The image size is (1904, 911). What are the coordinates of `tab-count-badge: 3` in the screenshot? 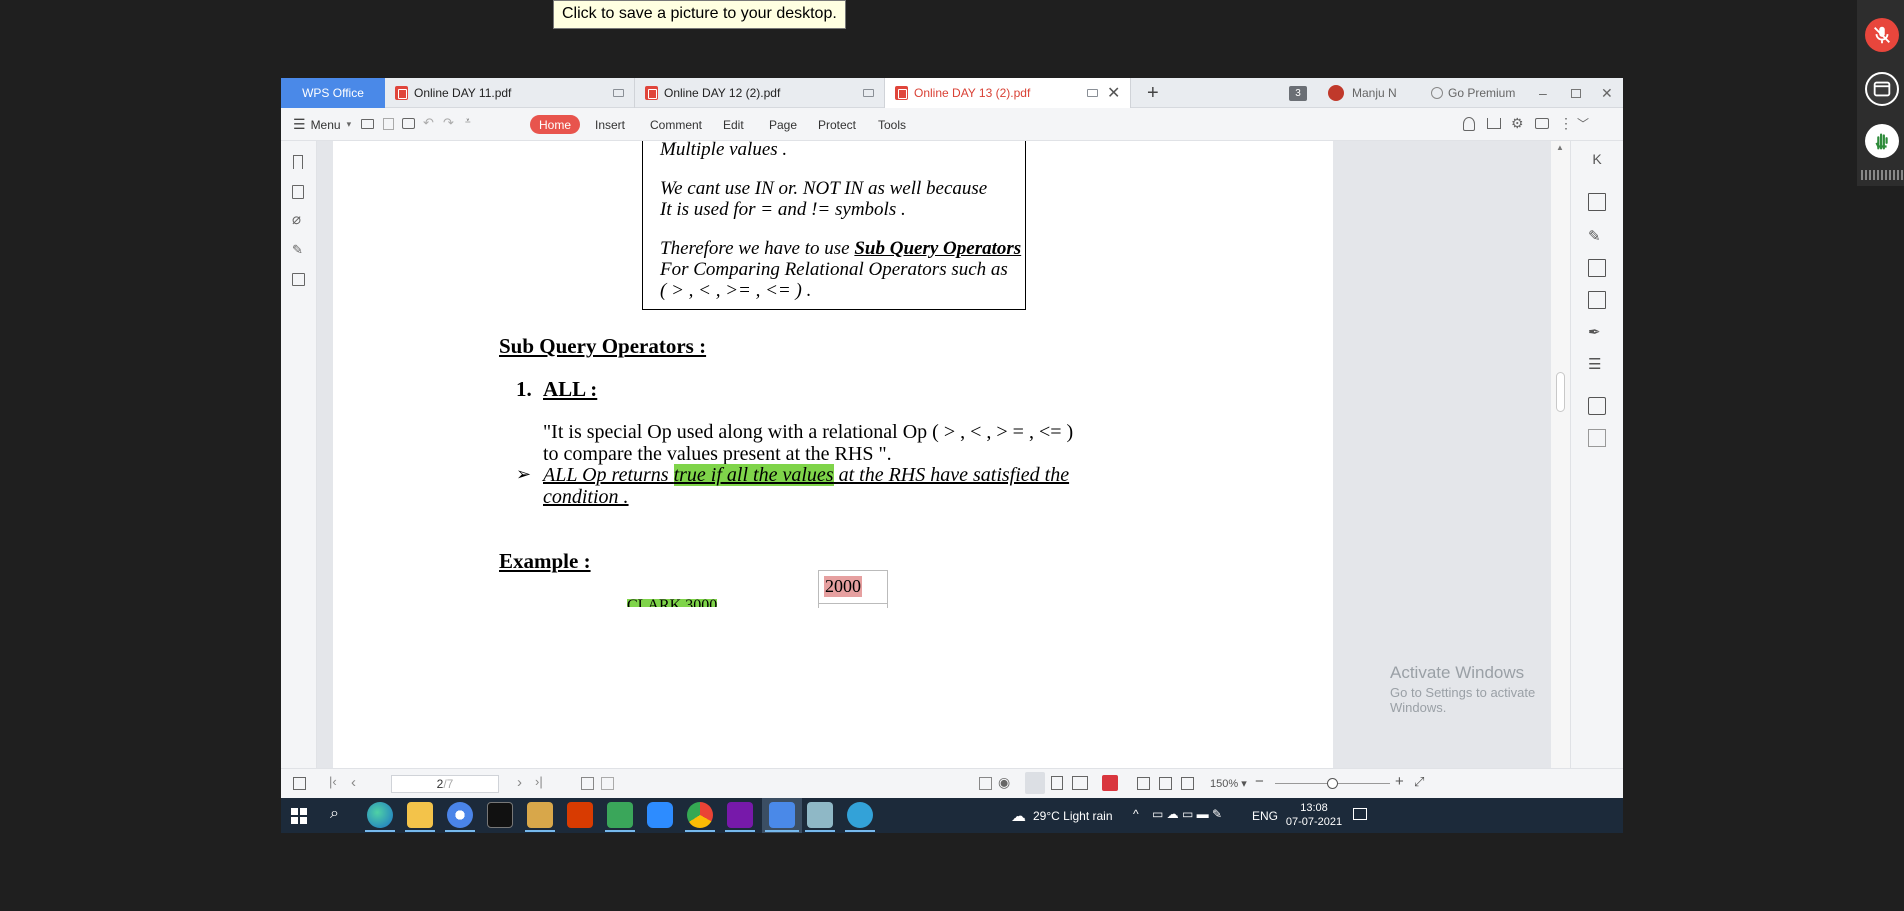 It's located at (1298, 93).